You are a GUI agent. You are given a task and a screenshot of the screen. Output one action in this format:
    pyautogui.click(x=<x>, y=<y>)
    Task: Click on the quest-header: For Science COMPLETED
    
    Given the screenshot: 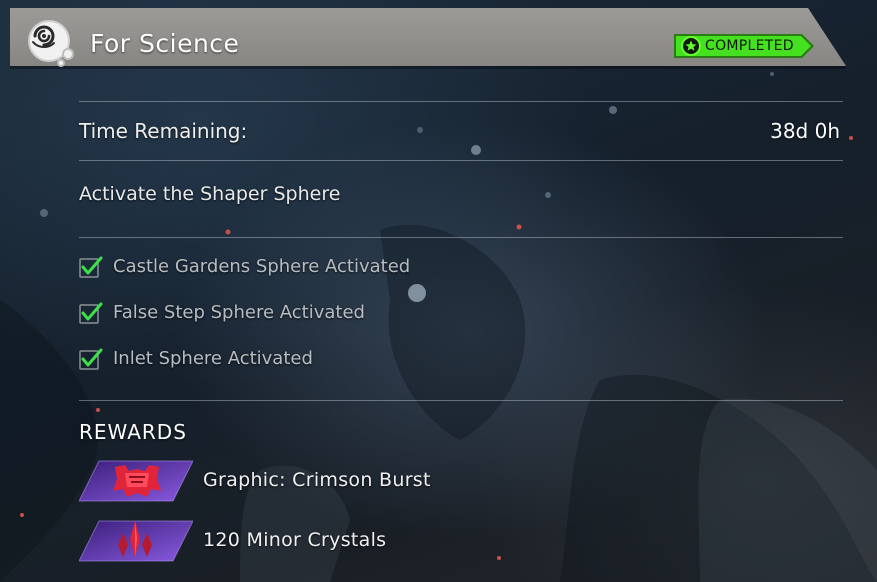 What is the action you would take?
    pyautogui.click(x=428, y=39)
    